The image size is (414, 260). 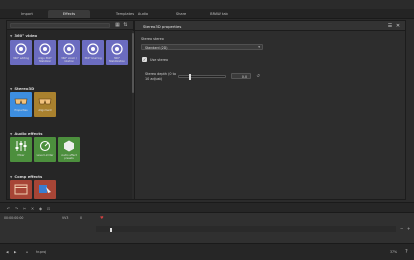 I want to click on chroma-key-icon, so click(x=45, y=189).